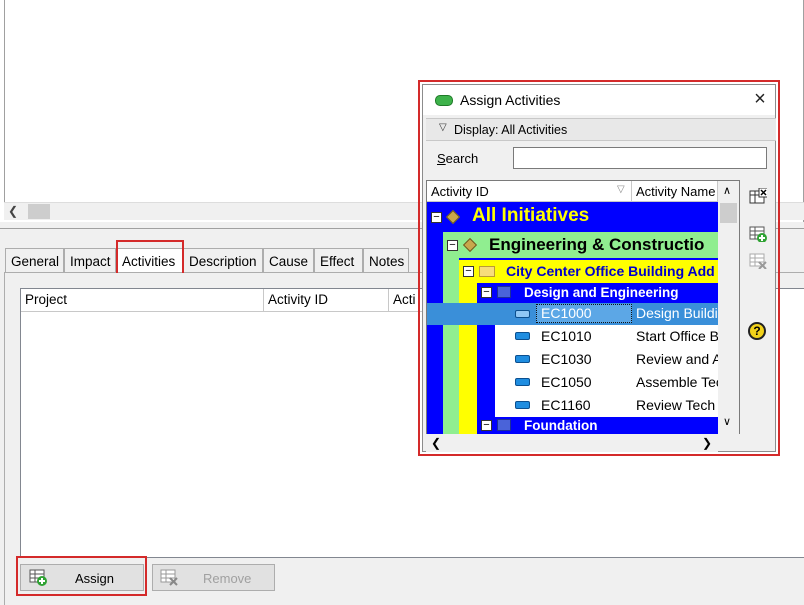 The width and height of the screenshot is (804, 605). I want to click on tree-row-eps: − Engineering & Constructio, so click(580, 245).